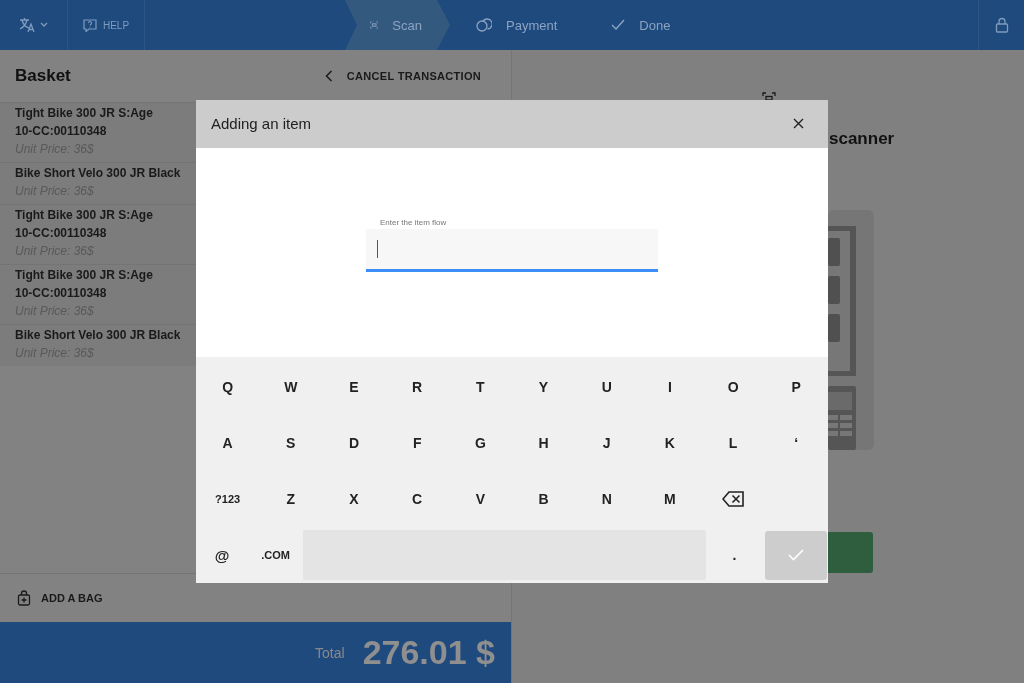 The width and height of the screenshot is (1024, 683). What do you see at coordinates (734, 555) in the screenshot?
I see `key: .` at bounding box center [734, 555].